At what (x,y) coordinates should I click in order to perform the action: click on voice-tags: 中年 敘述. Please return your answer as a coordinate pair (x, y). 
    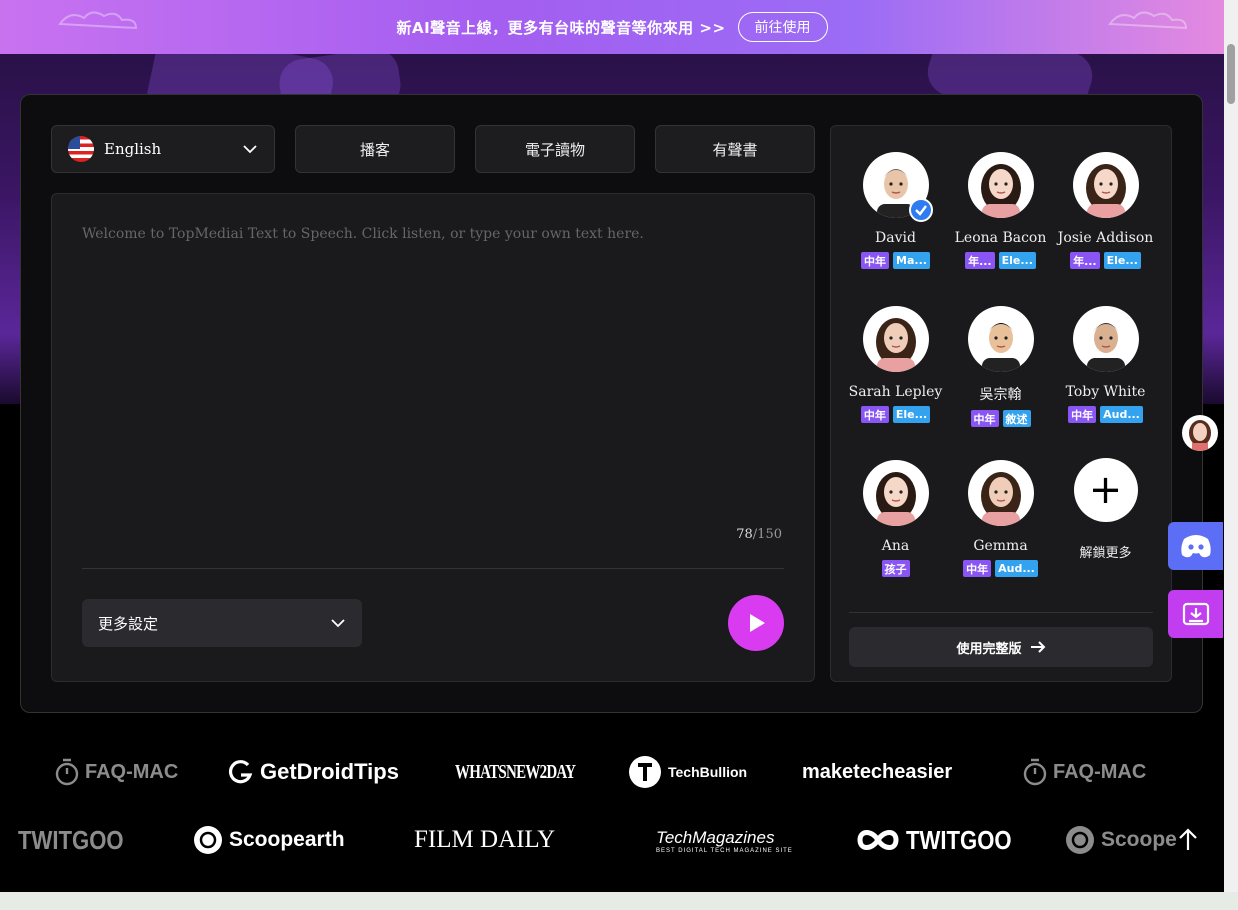
    Looking at the image, I should click on (1000, 418).